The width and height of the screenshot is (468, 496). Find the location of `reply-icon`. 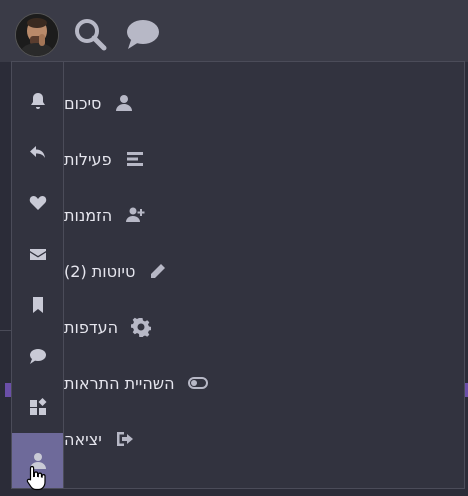

reply-icon is located at coordinates (37, 152).